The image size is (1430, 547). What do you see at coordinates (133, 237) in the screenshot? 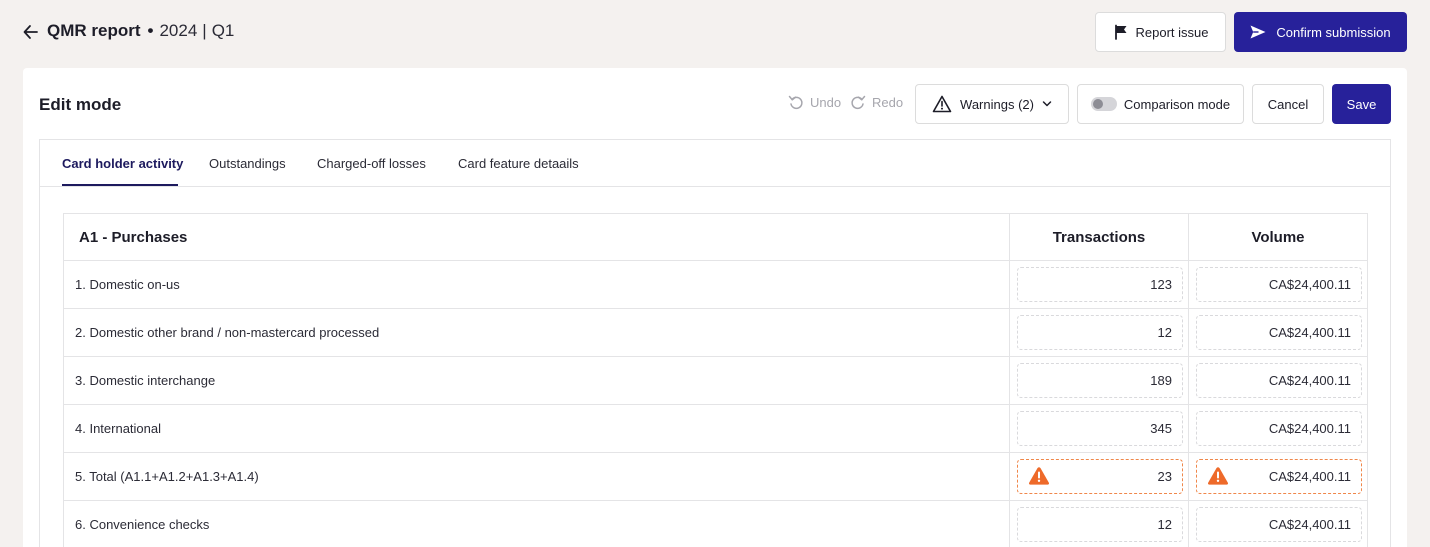
I see `section-title: A1 - Purchases` at bounding box center [133, 237].